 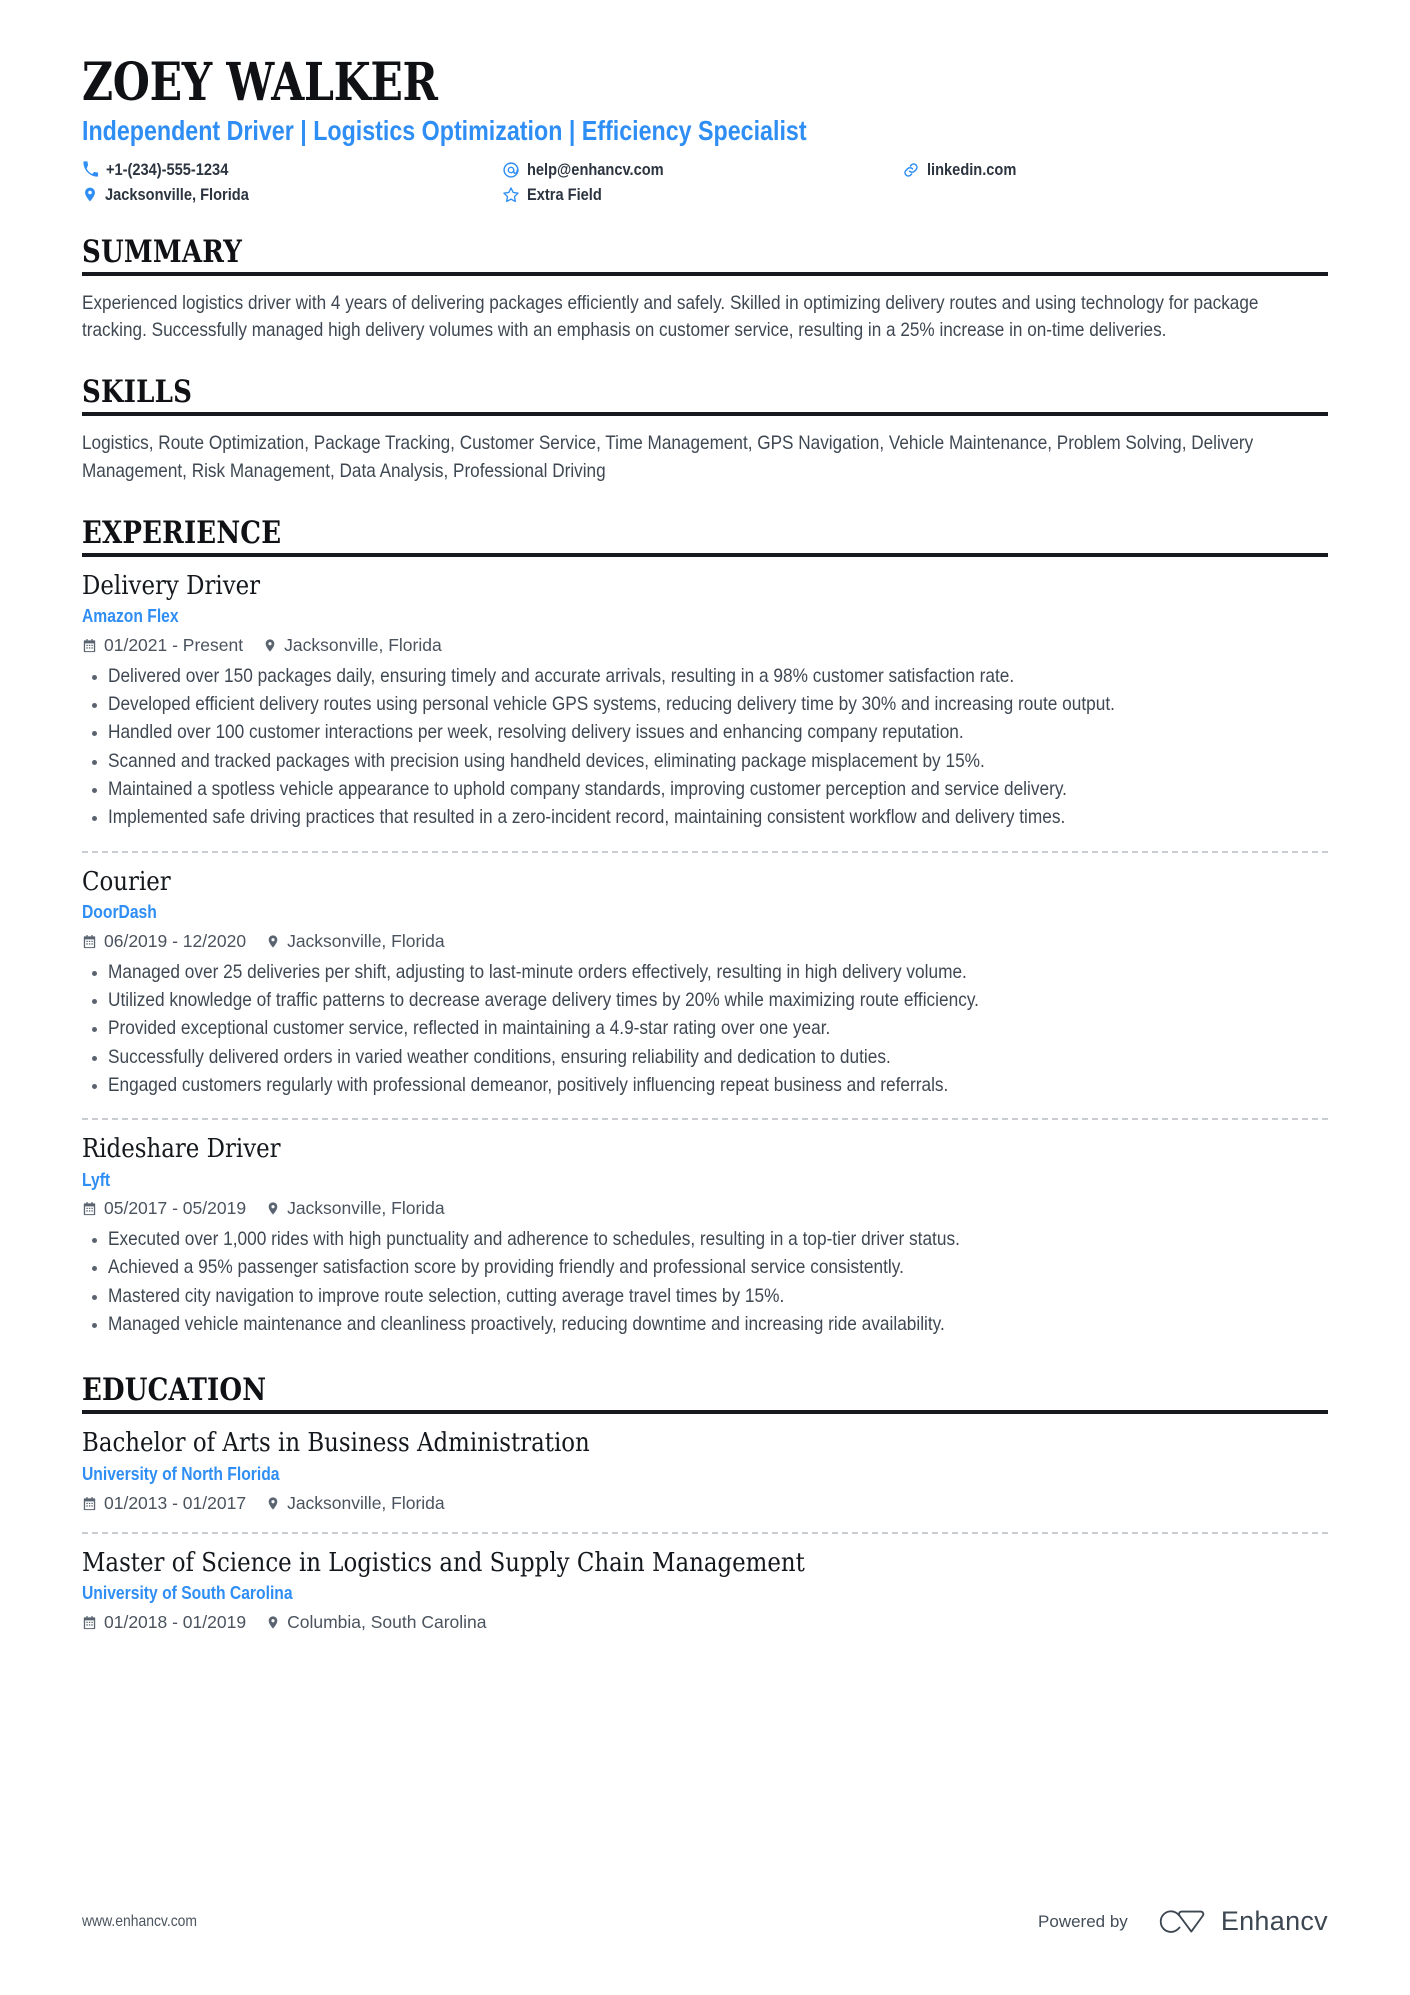 What do you see at coordinates (260, 82) in the screenshot?
I see `page-title: ZOEY WALKER` at bounding box center [260, 82].